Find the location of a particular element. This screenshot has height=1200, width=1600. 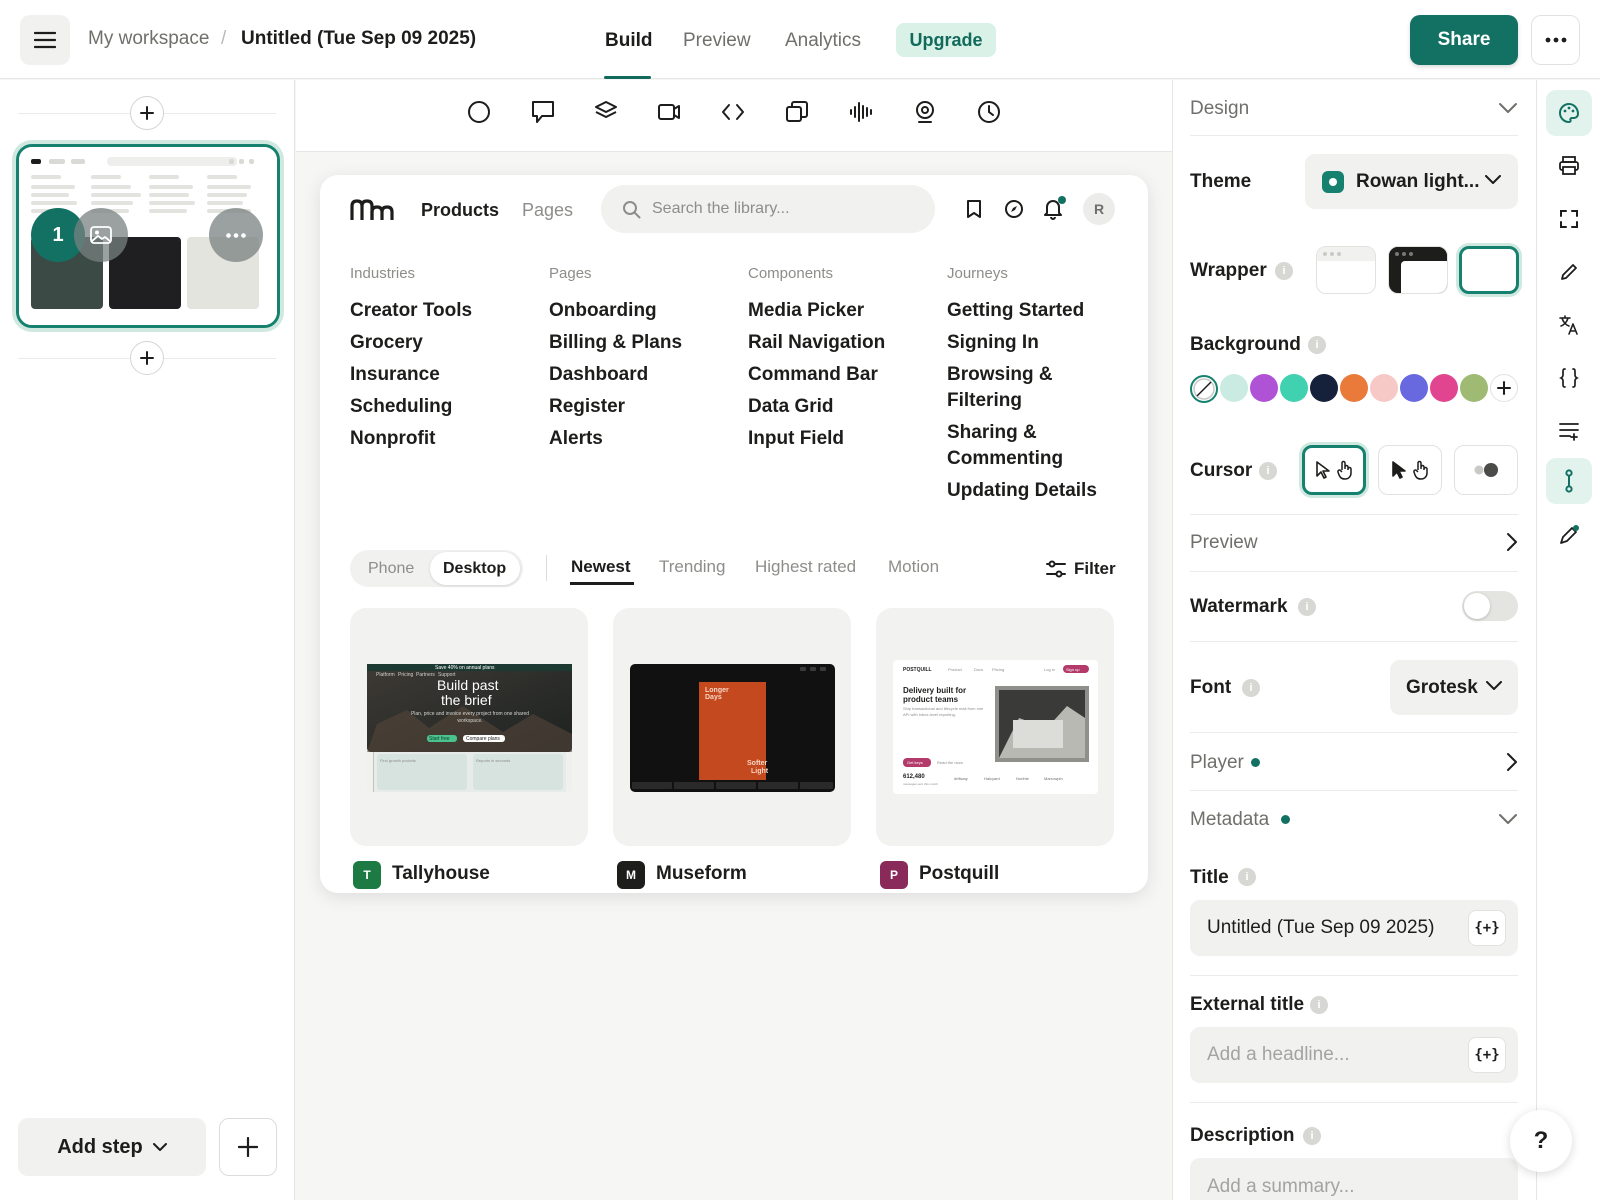

menu-item: Grocery is located at coordinates (386, 343).